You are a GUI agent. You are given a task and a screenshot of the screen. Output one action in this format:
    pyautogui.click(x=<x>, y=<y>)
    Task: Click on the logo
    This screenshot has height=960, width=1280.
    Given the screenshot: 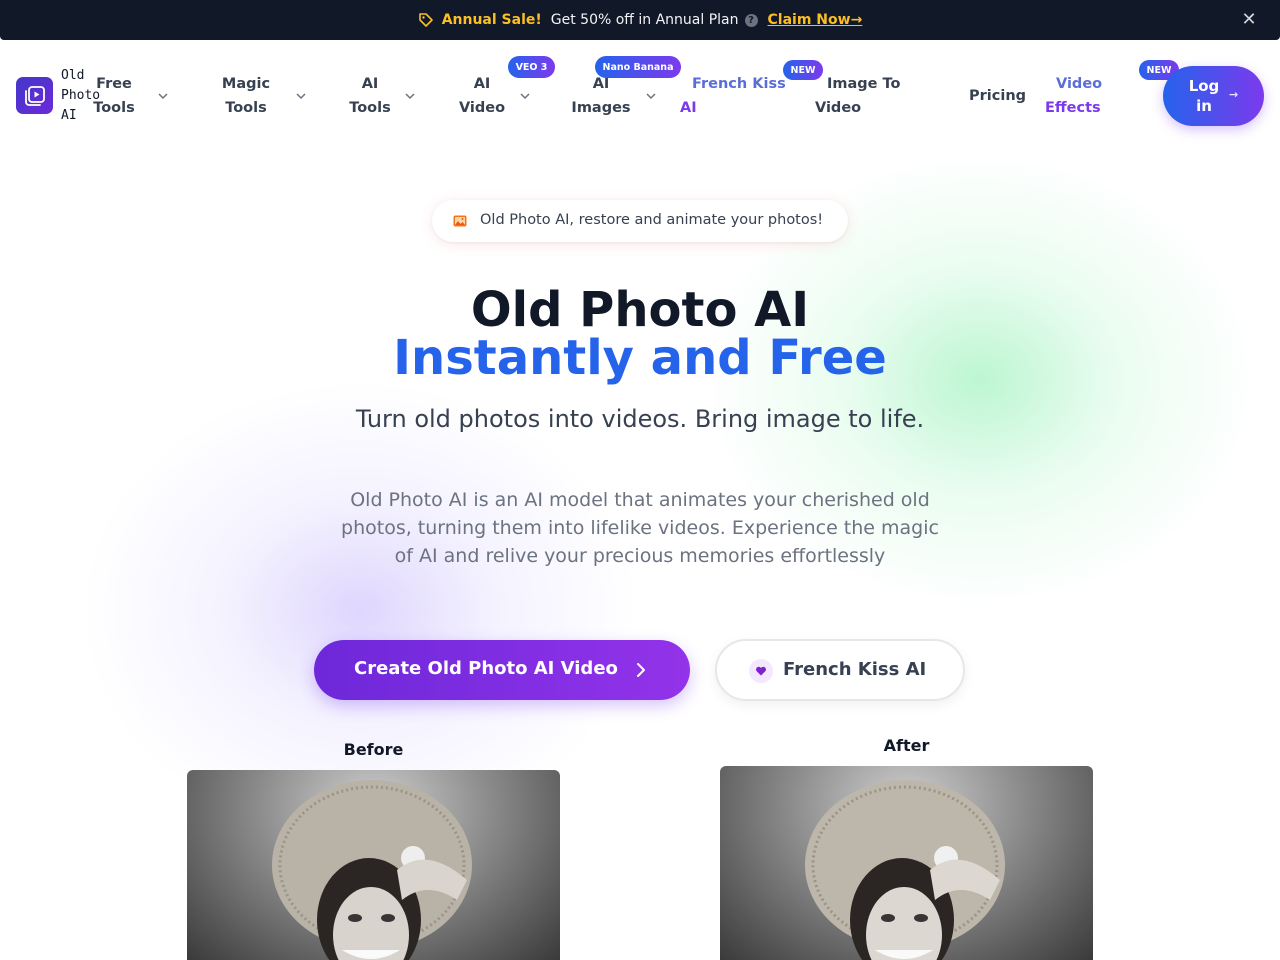 What is the action you would take?
    pyautogui.click(x=34, y=95)
    